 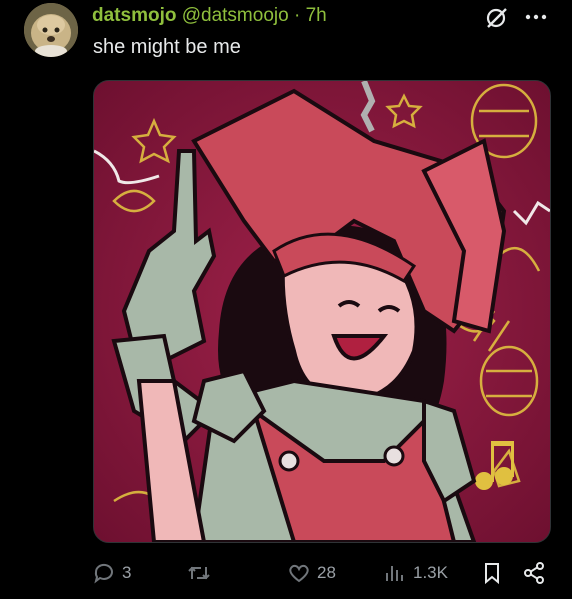 I want to click on views-button: 1.3K, so click(x=415, y=573).